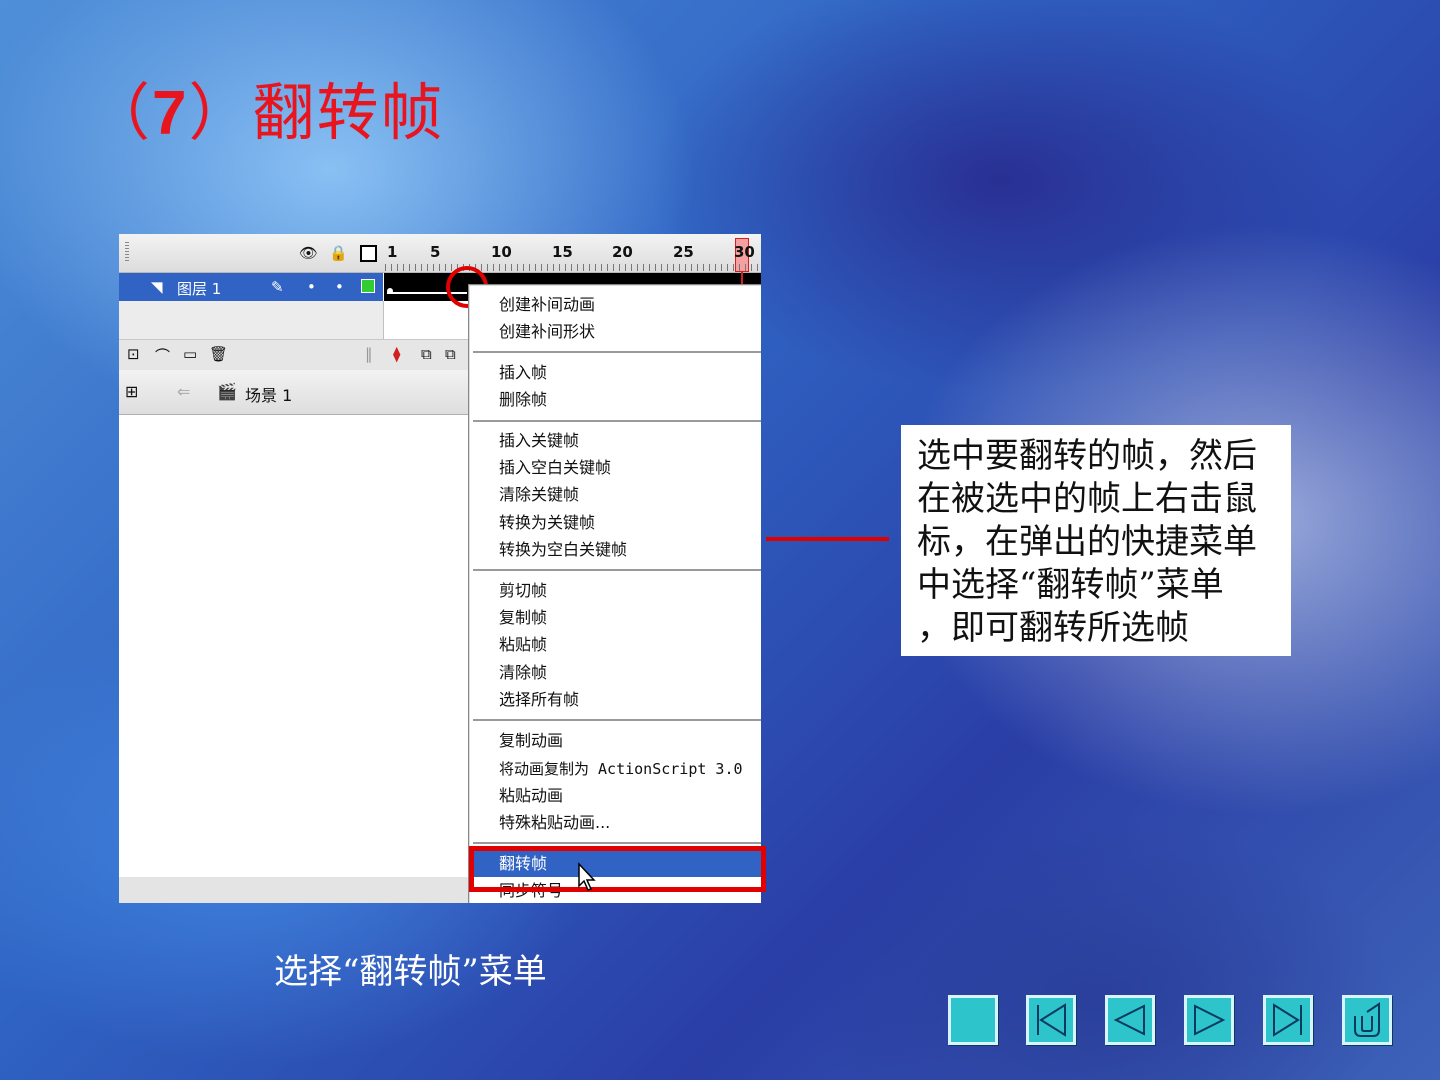 This screenshot has height=1080, width=1440. Describe the element at coordinates (1053, 628) in the screenshot. I see `callout-line: ，即可翻转所选帧` at that location.